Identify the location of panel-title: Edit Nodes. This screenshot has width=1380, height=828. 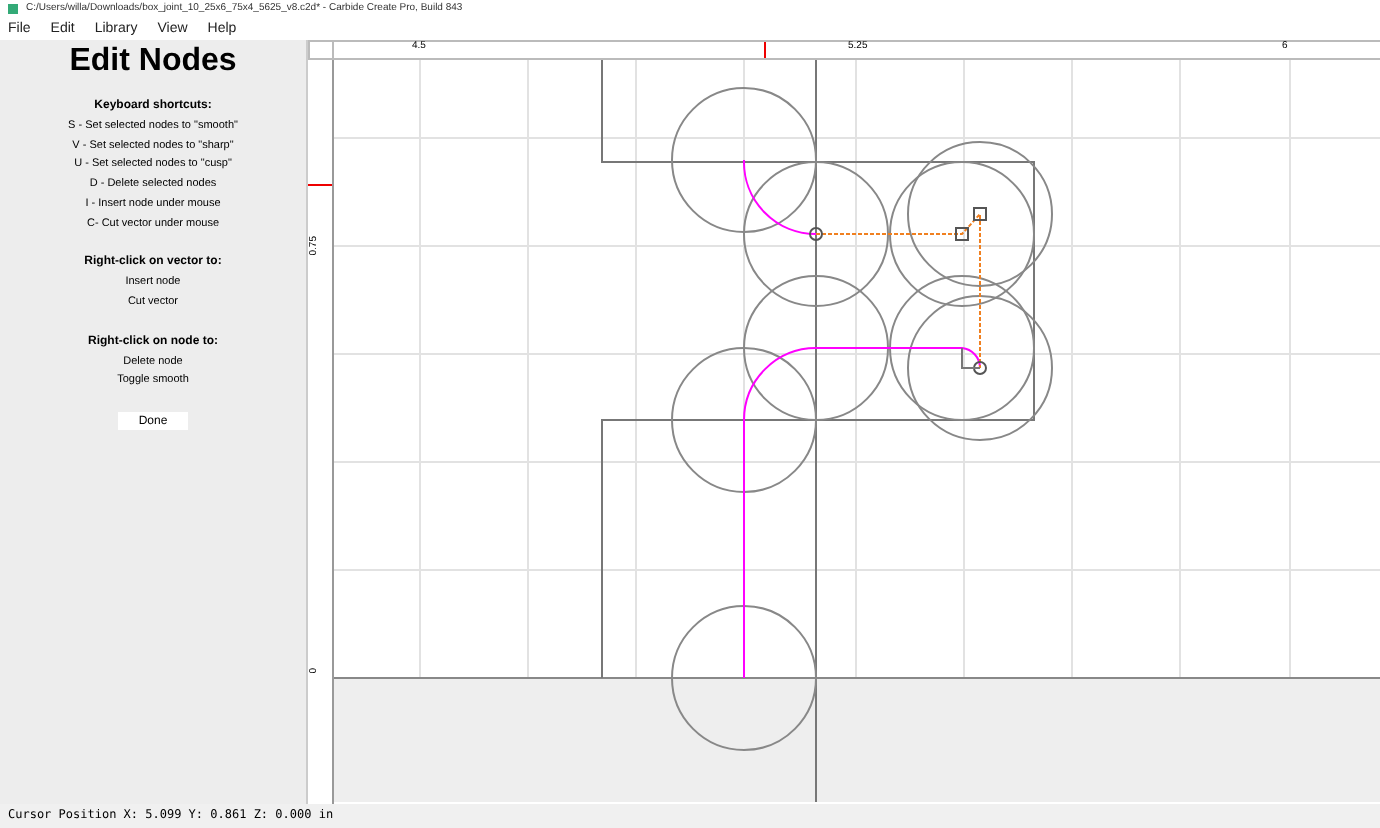
(153, 62).